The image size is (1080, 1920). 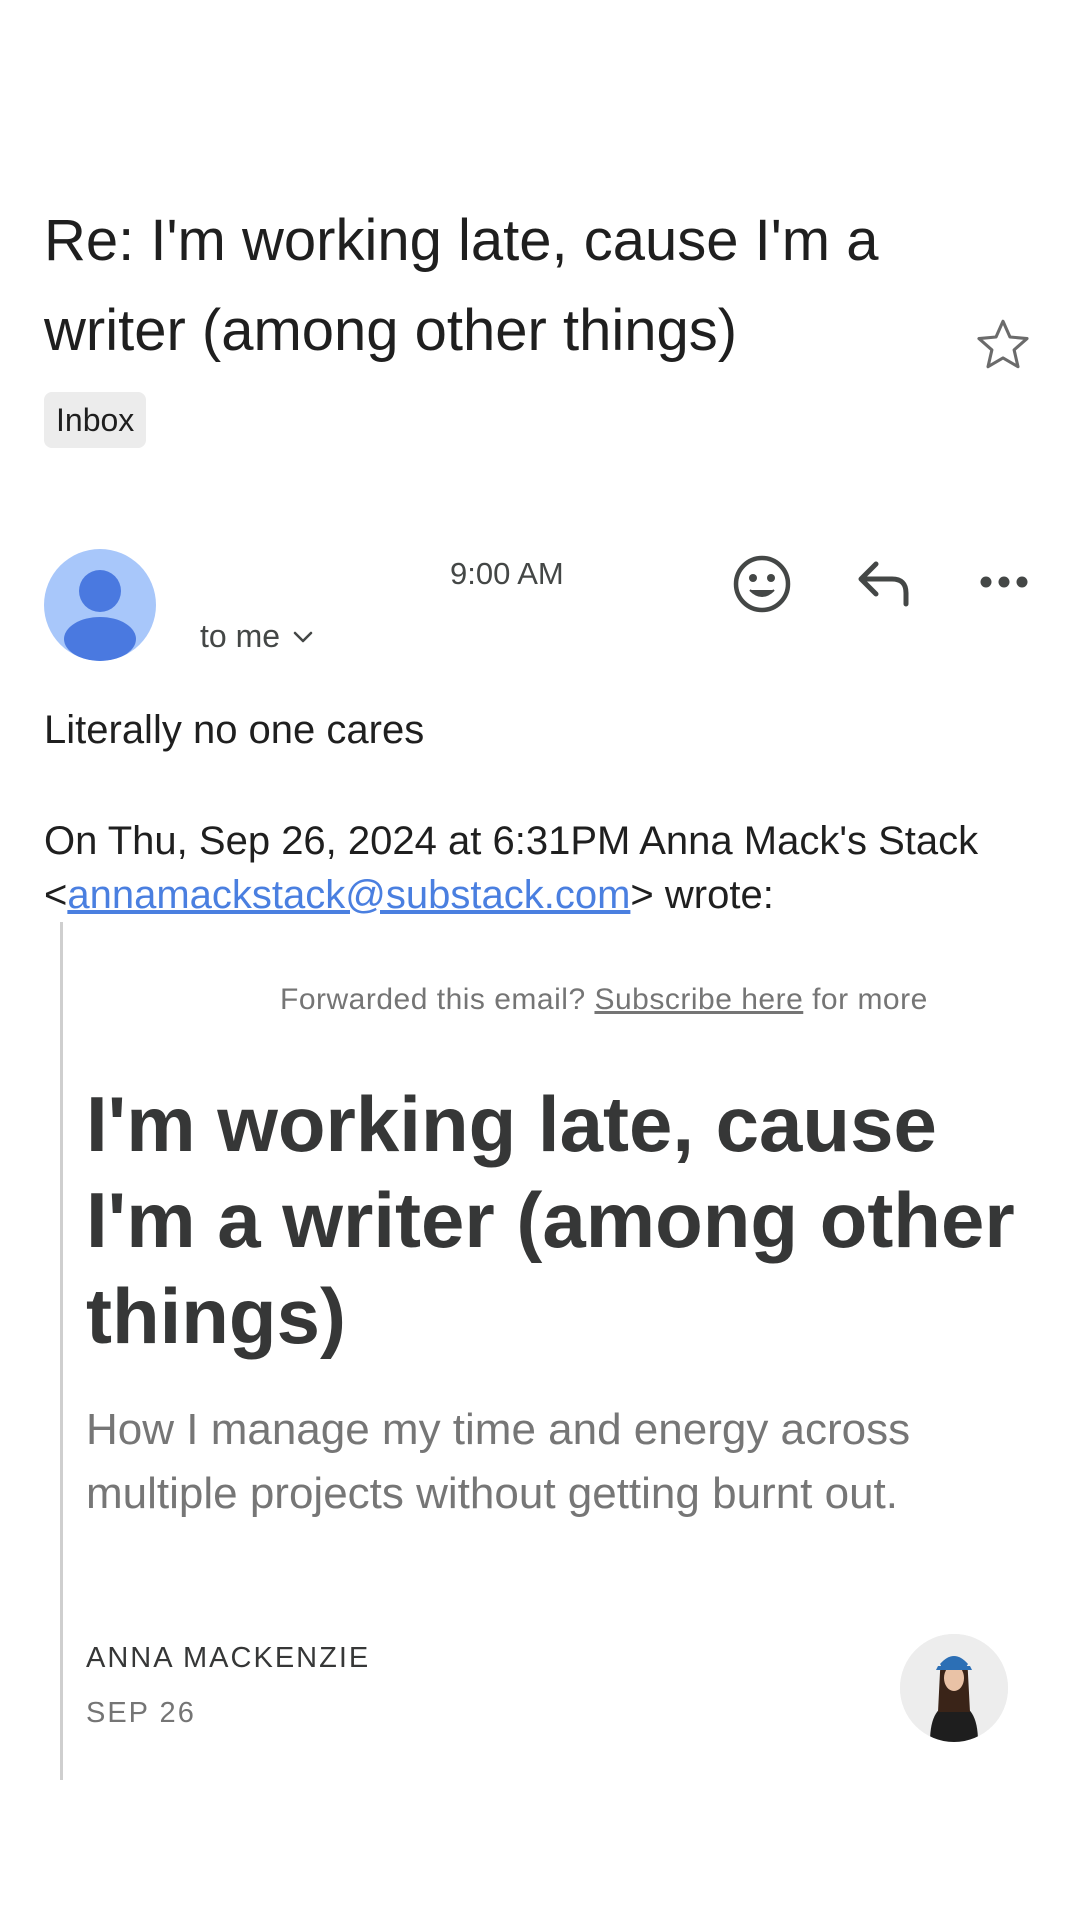 I want to click on recipient-details-toggle: to me, so click(x=257, y=636).